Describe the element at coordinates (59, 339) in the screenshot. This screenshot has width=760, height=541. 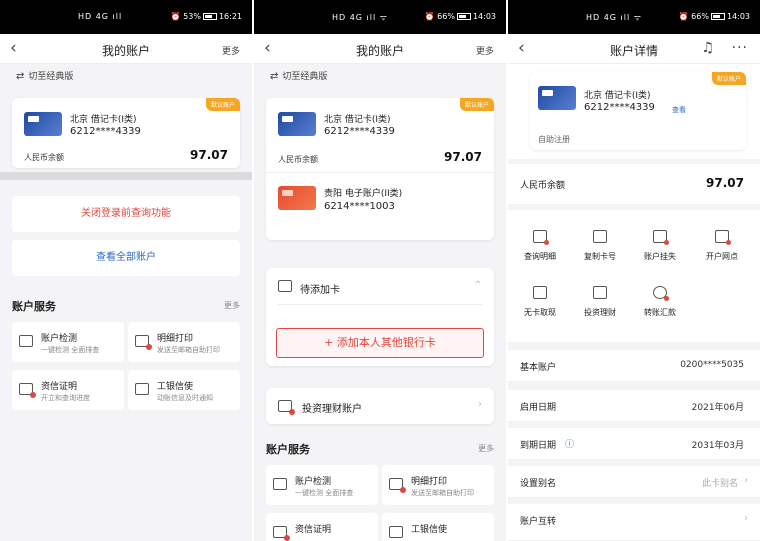
I see `service-title: 账户检测` at that location.